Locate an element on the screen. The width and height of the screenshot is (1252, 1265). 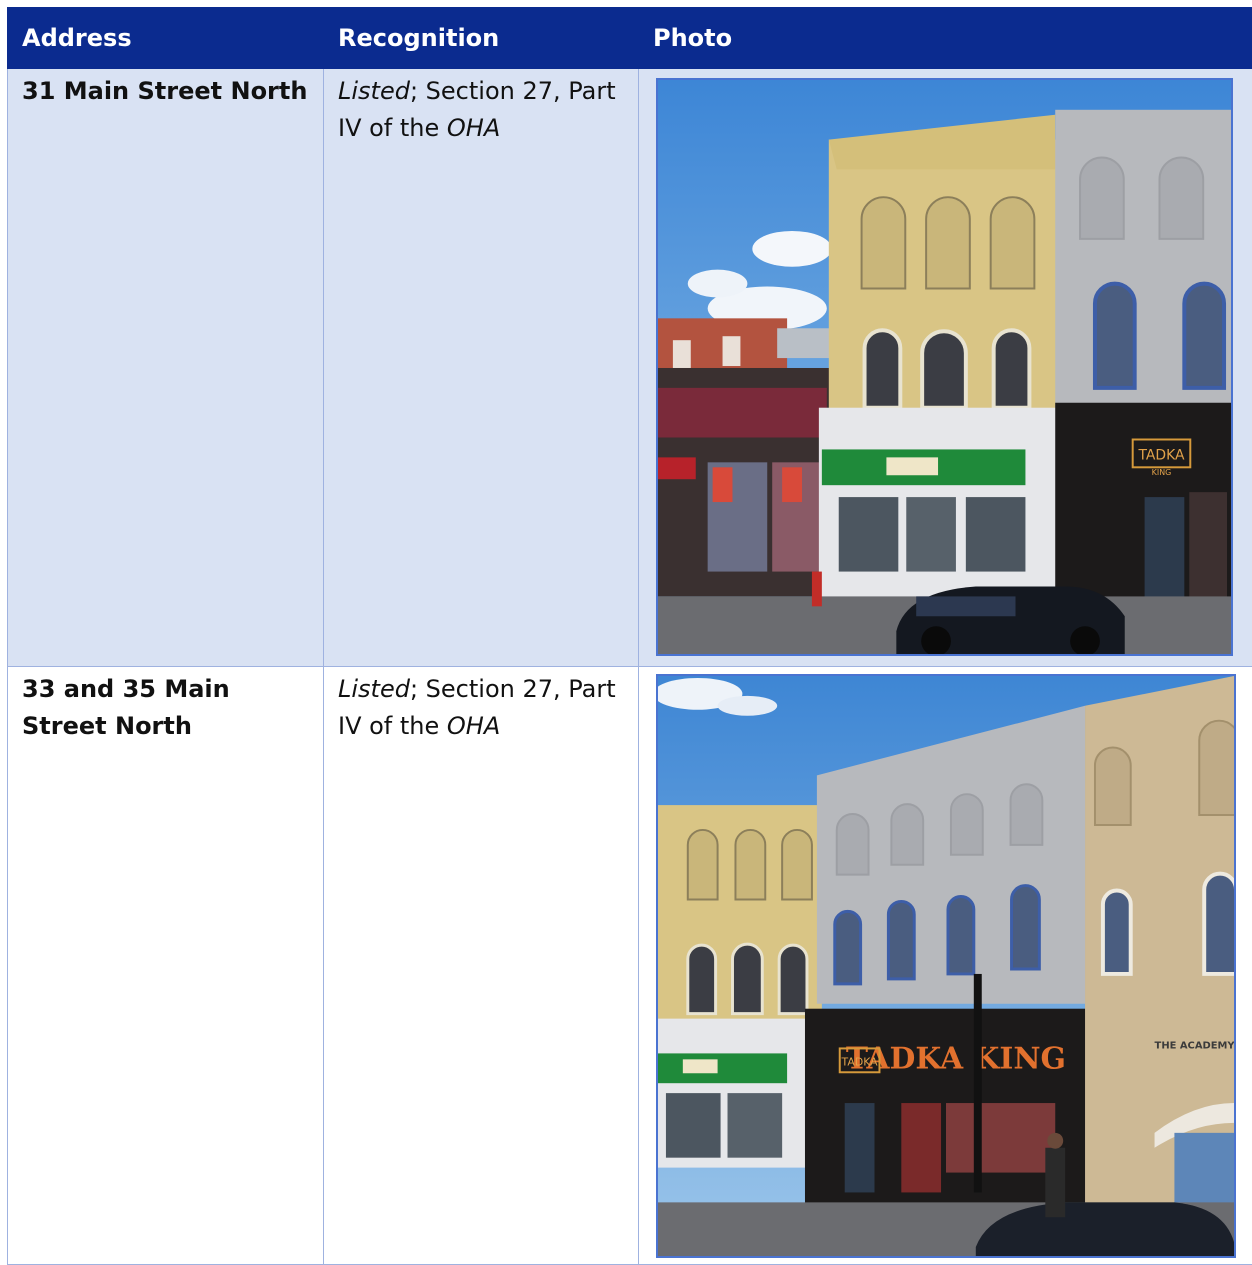
sign-king-text: KING is located at coordinates (1162, 472).